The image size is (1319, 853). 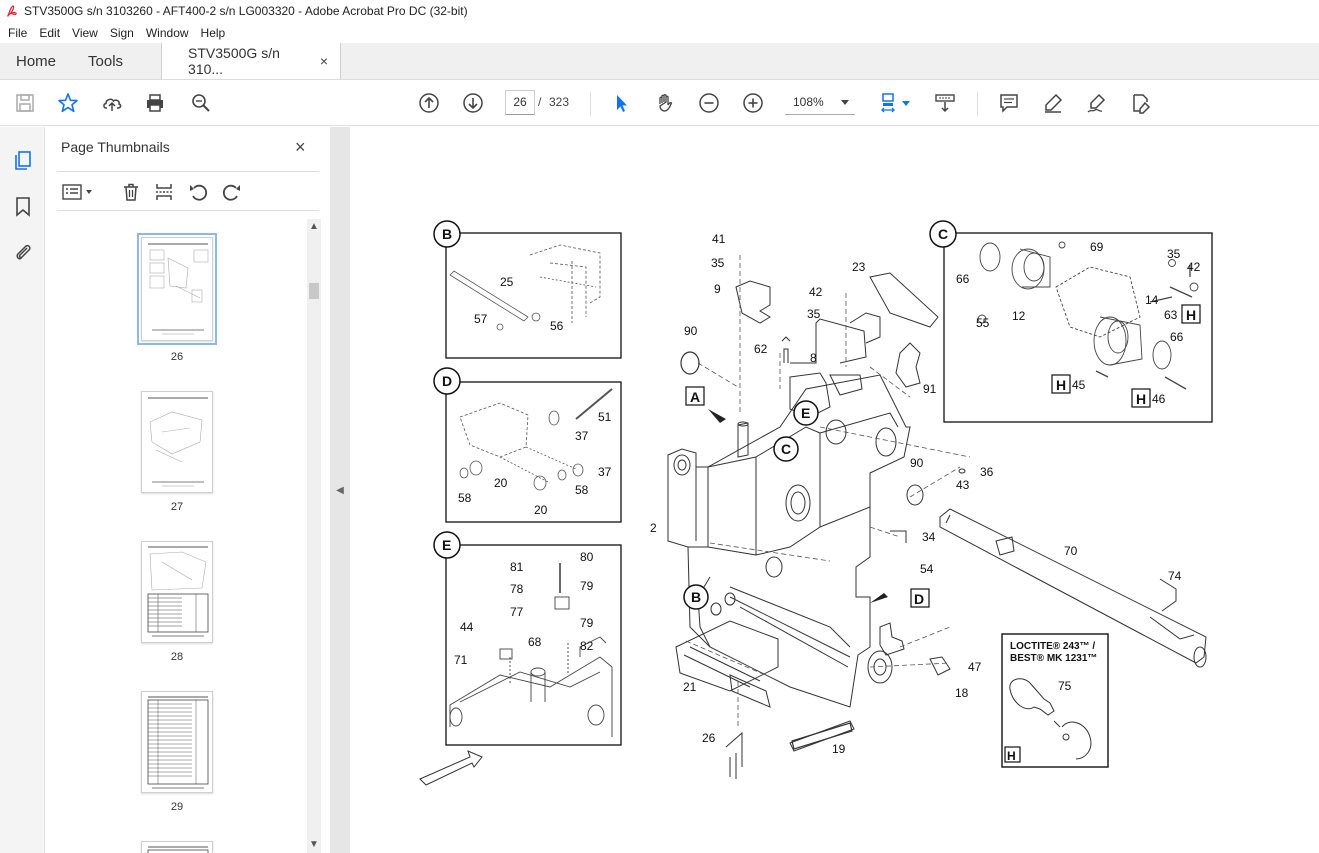 I want to click on rotate-clockwise-button, so click(x=232, y=192).